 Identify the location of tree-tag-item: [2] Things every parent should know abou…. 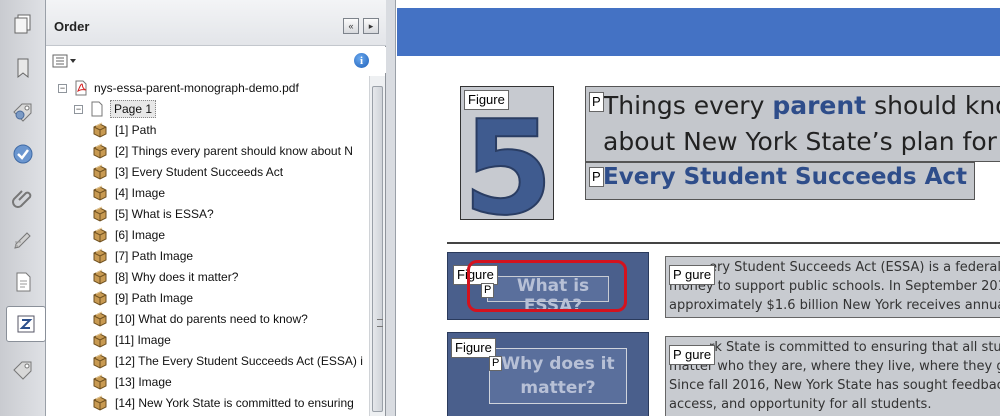
(223, 151).